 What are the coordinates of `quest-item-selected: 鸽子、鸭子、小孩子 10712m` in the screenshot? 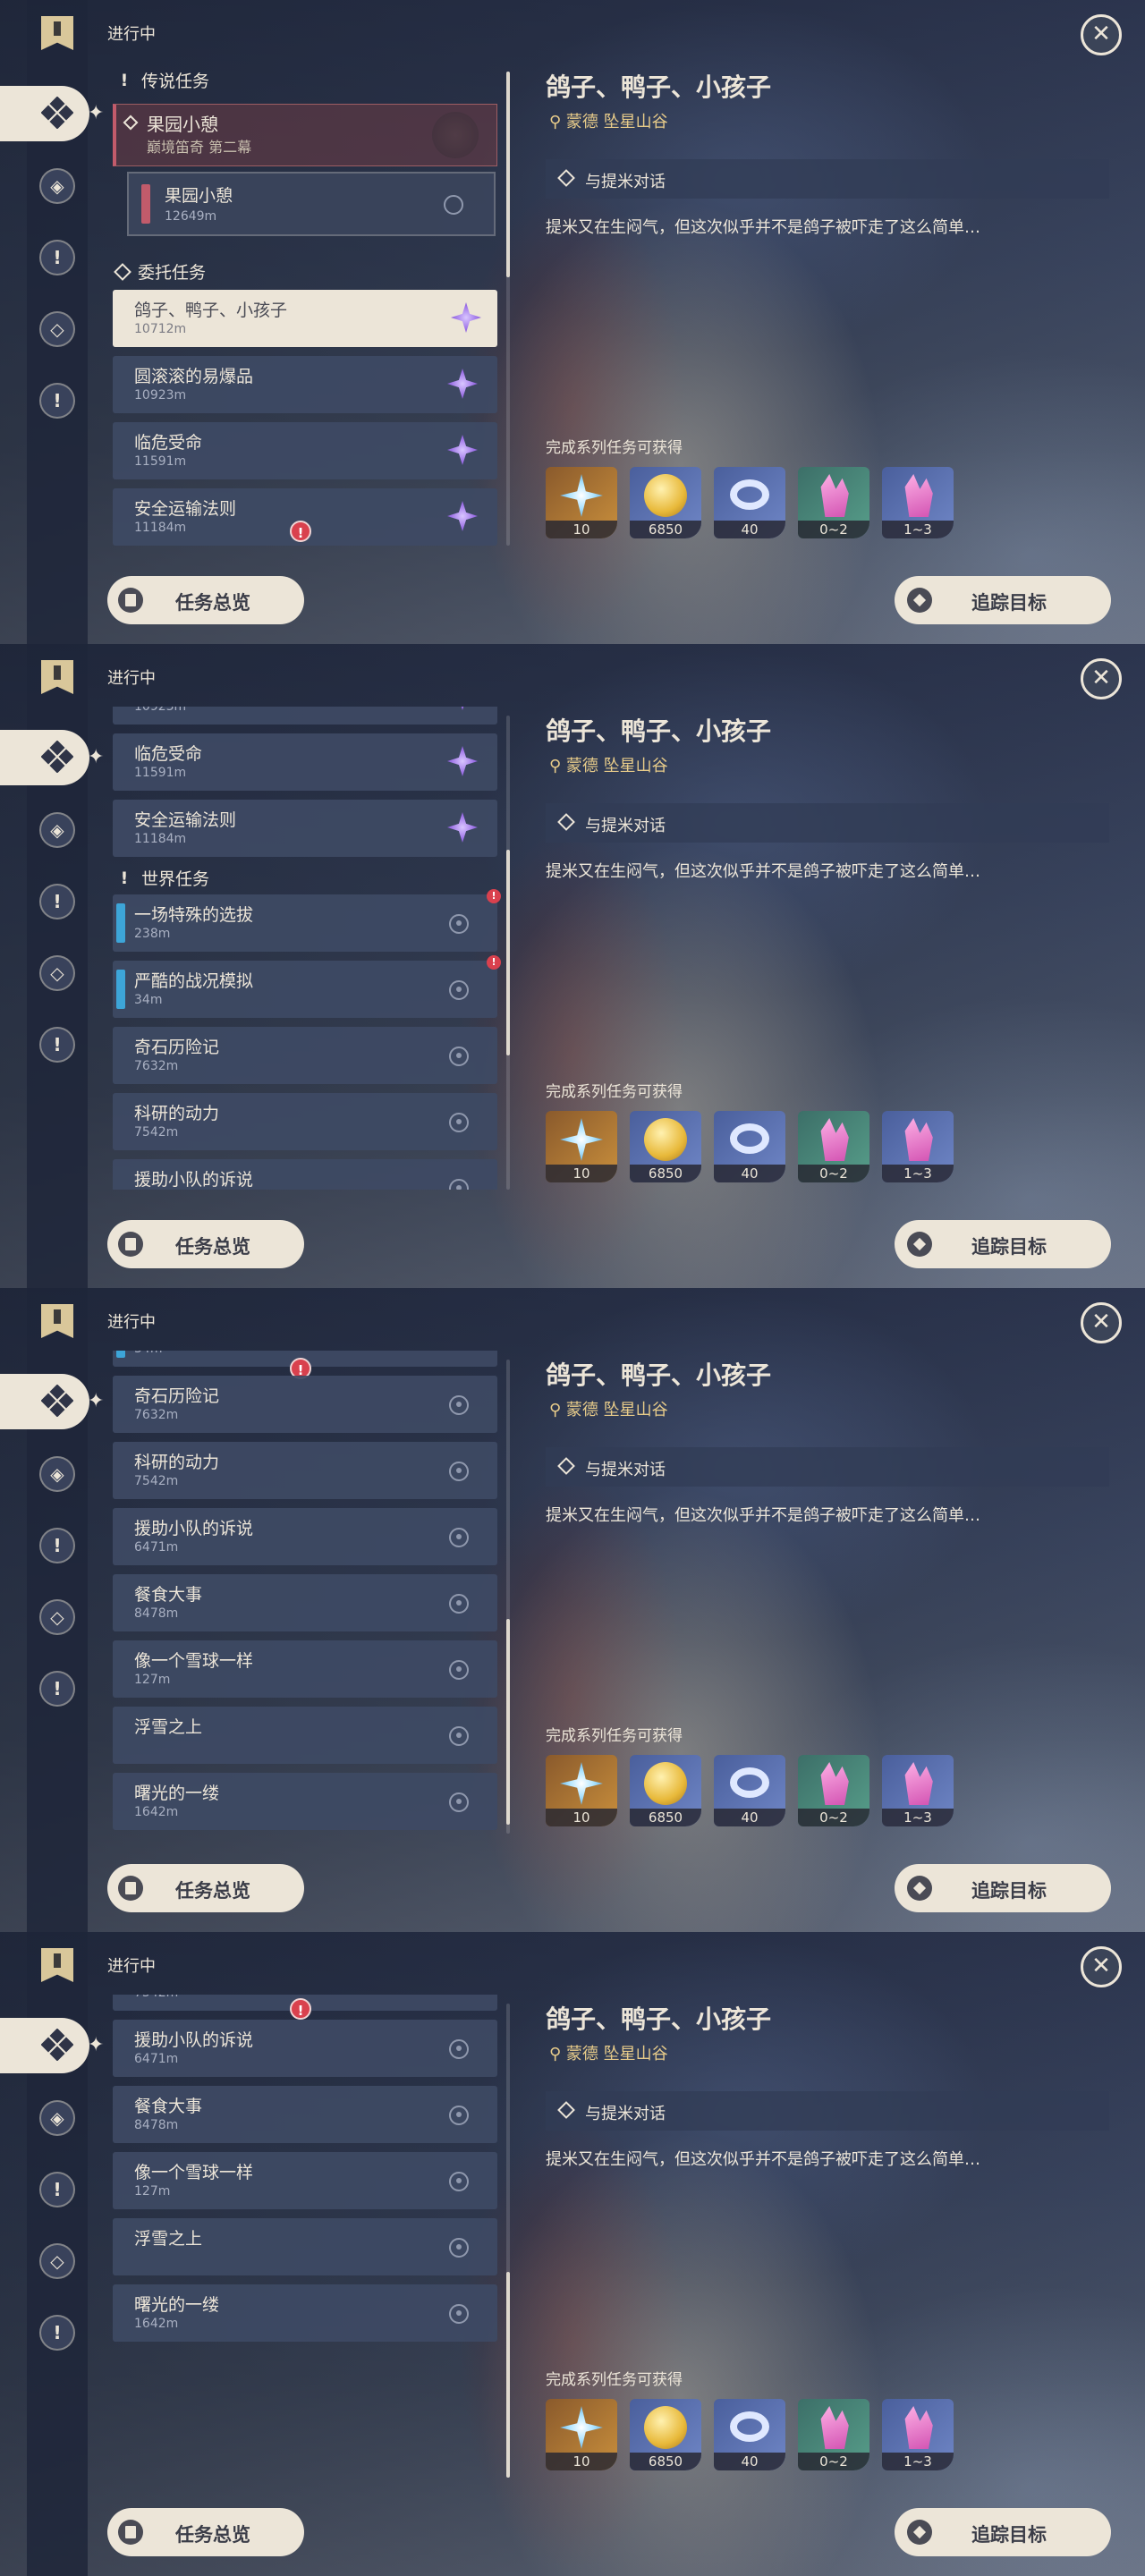 It's located at (305, 318).